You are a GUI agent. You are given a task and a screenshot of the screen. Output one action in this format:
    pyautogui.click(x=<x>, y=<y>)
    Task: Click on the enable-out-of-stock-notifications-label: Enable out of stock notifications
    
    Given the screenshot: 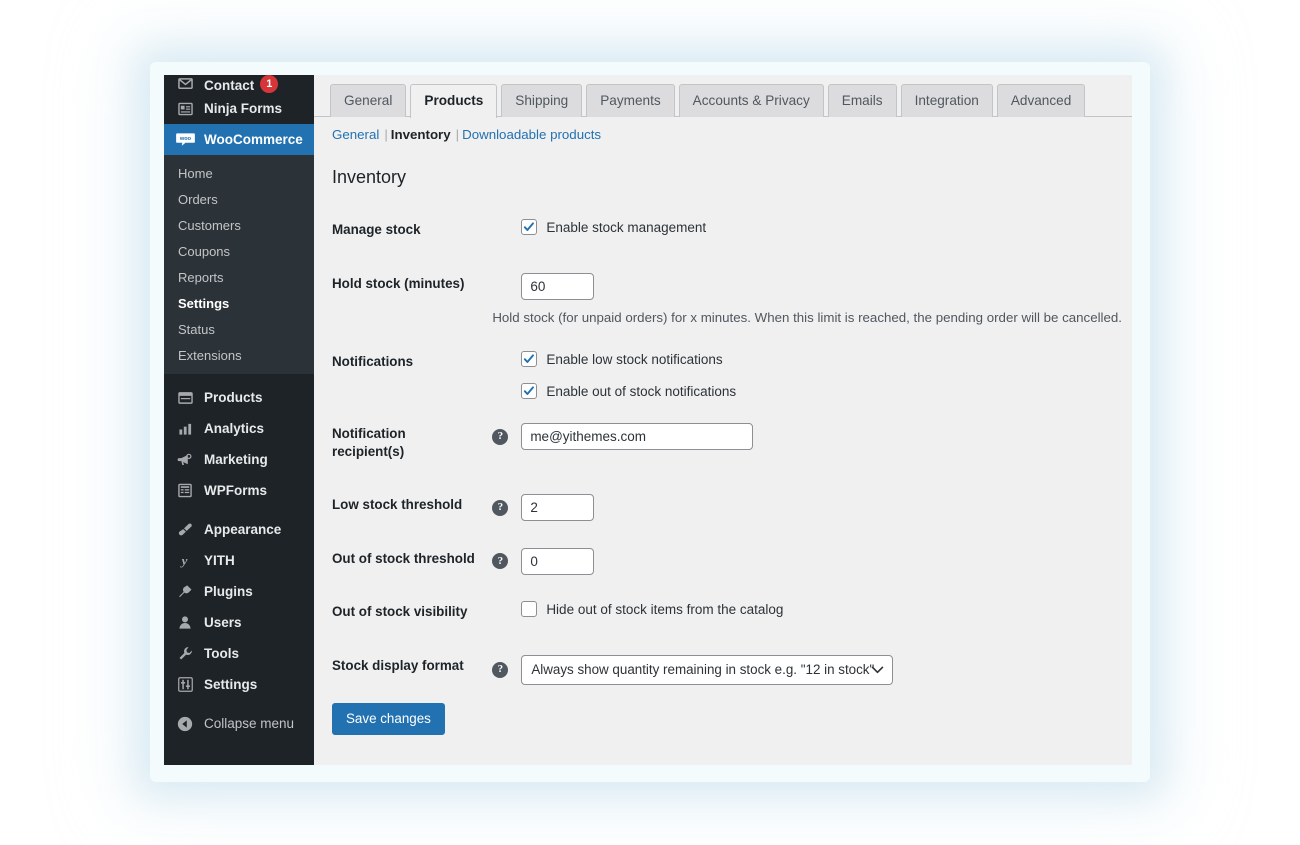 What is the action you would take?
    pyautogui.click(x=641, y=391)
    